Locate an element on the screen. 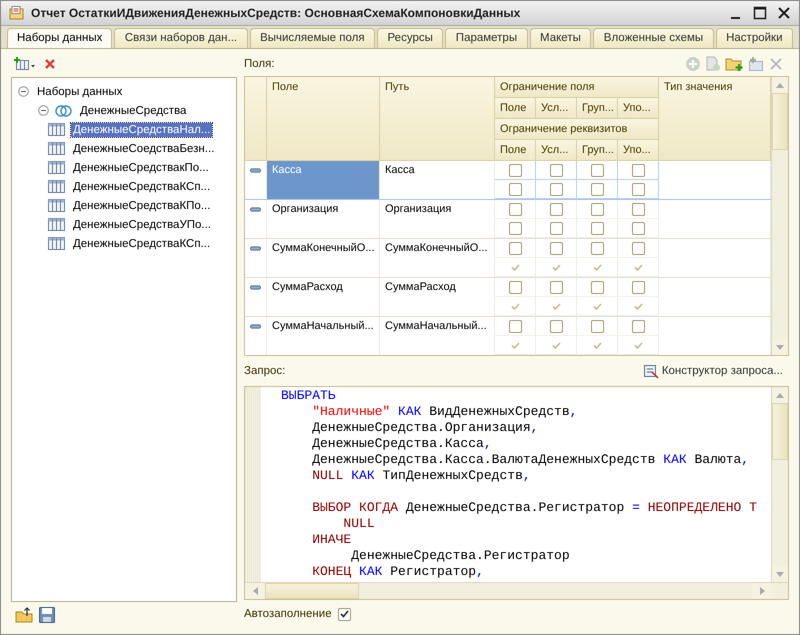 The height and width of the screenshot is (635, 800). maximize-icon is located at coordinates (760, 13).